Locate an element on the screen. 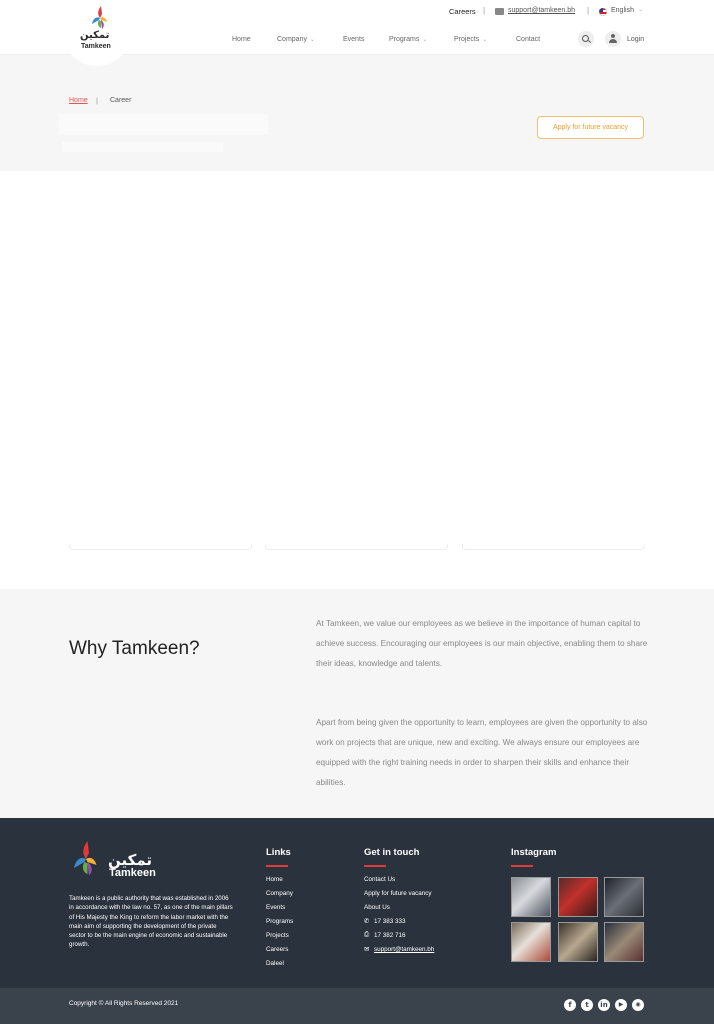  nav-item-programs: Programs ⌄ is located at coordinates (408, 39).